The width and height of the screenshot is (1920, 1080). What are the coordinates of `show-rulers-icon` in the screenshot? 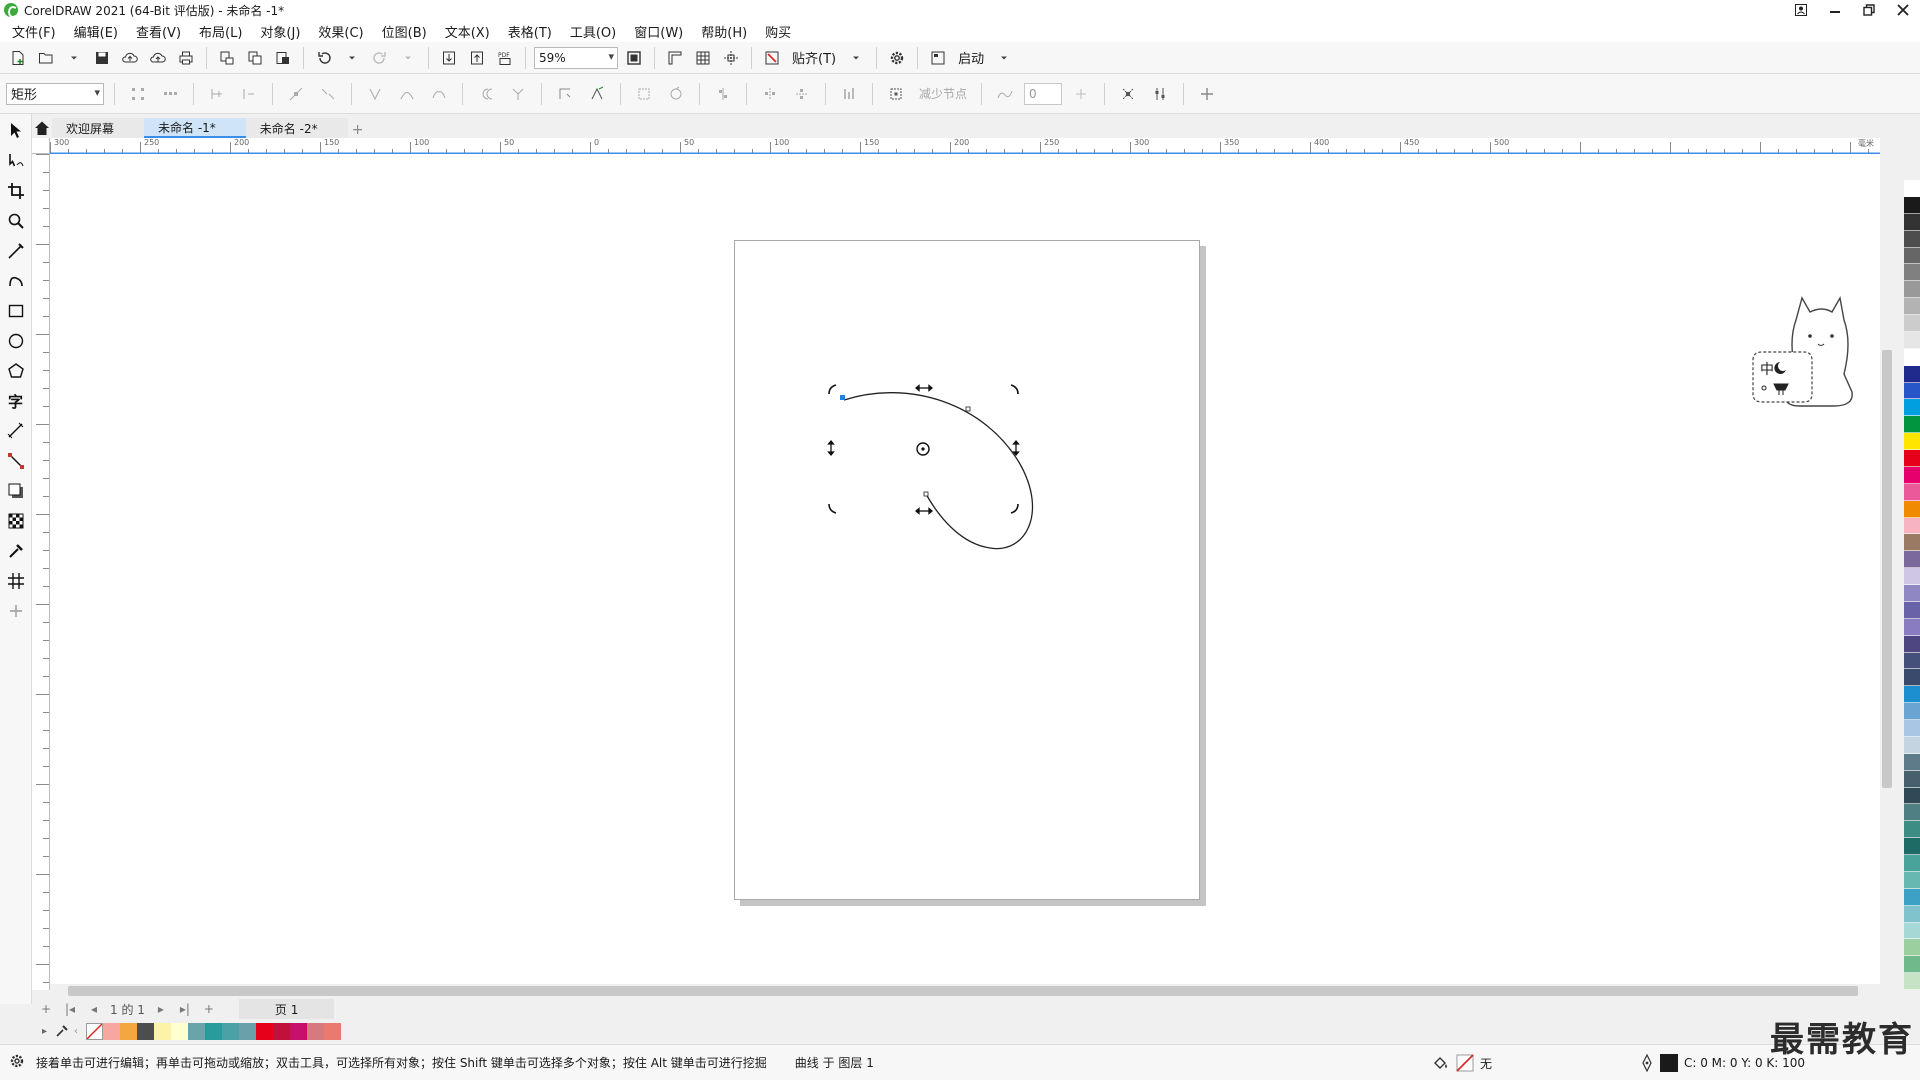 It's located at (675, 58).